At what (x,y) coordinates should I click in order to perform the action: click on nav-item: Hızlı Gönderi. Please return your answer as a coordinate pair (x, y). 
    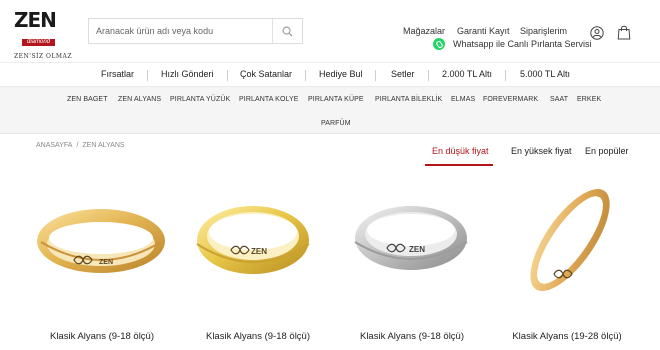
    Looking at the image, I should click on (187, 74).